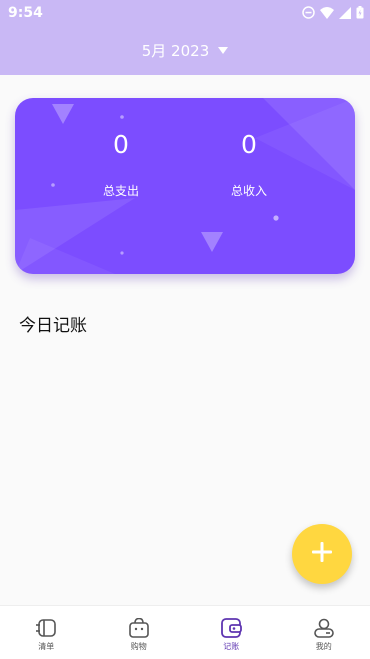 This screenshot has height=659, width=370. Describe the element at coordinates (46, 628) in the screenshot. I see `list-icon` at that location.